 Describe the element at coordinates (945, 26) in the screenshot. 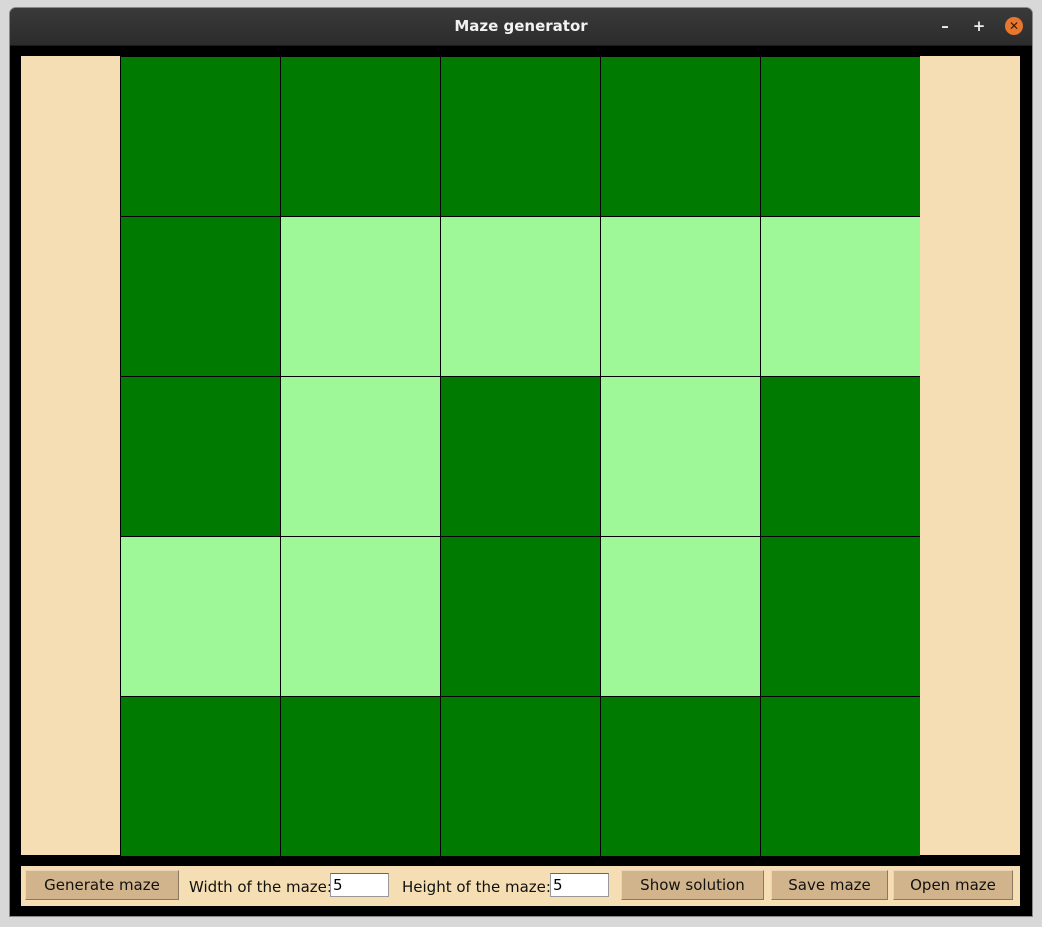

I see `minimize-icon: –` at that location.